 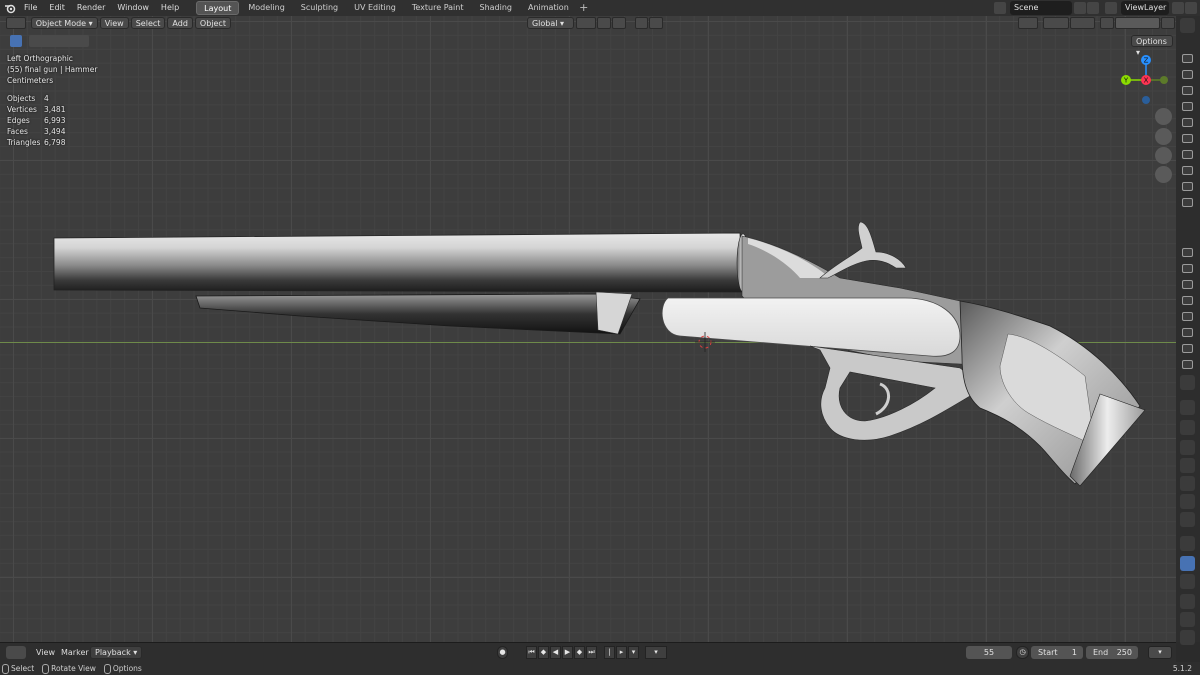 I want to click on status-select-label: Select, so click(x=23, y=668).